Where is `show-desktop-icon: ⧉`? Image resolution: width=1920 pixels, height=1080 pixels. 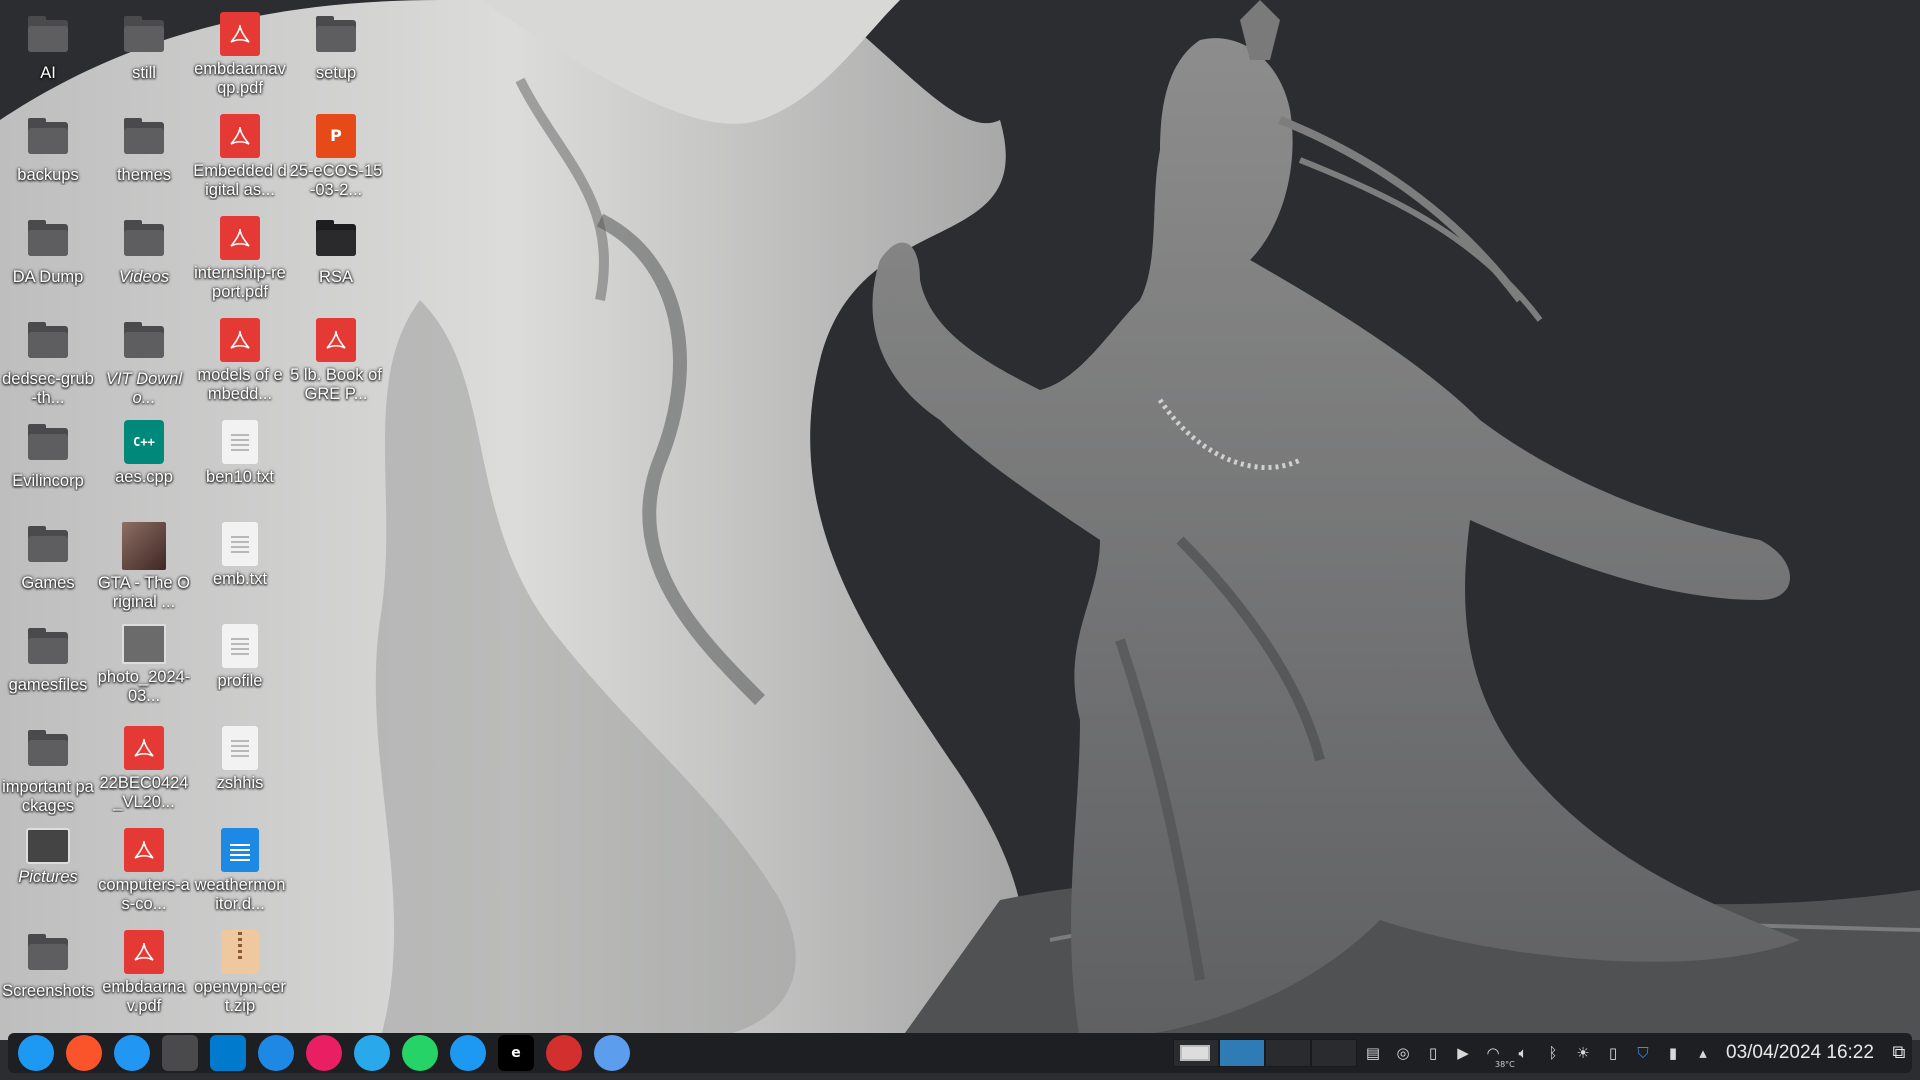 show-desktop-icon: ⧉ is located at coordinates (1899, 1053).